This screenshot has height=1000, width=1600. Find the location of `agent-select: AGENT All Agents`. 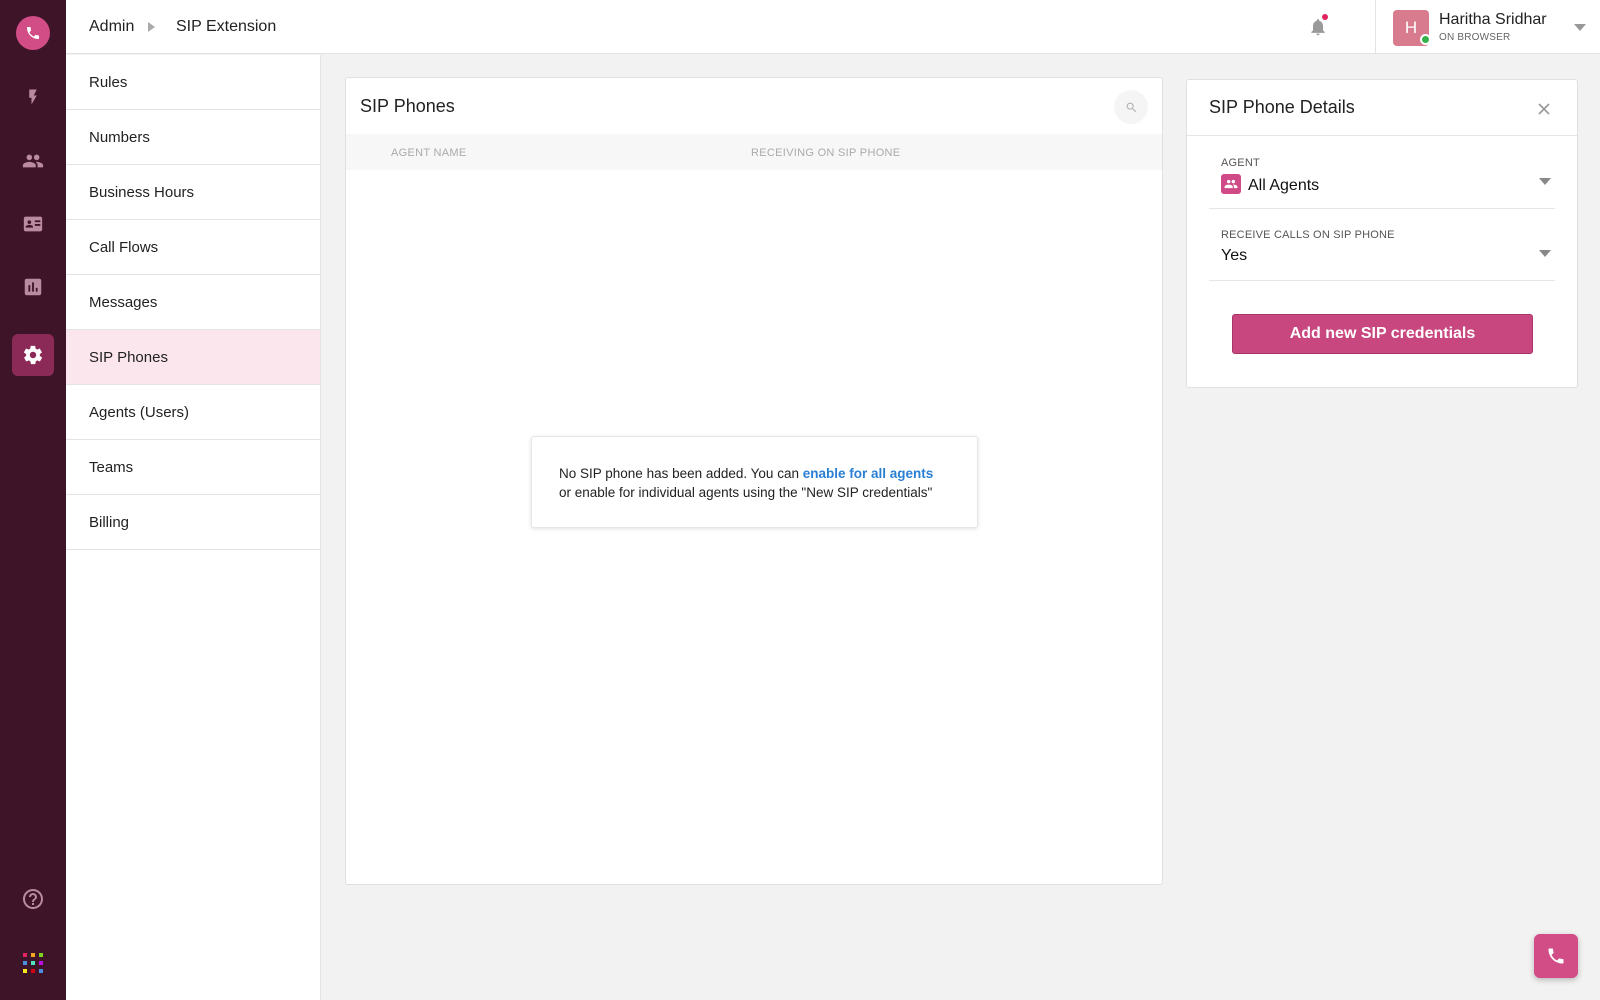

agent-select: AGENT All Agents is located at coordinates (1382, 173).